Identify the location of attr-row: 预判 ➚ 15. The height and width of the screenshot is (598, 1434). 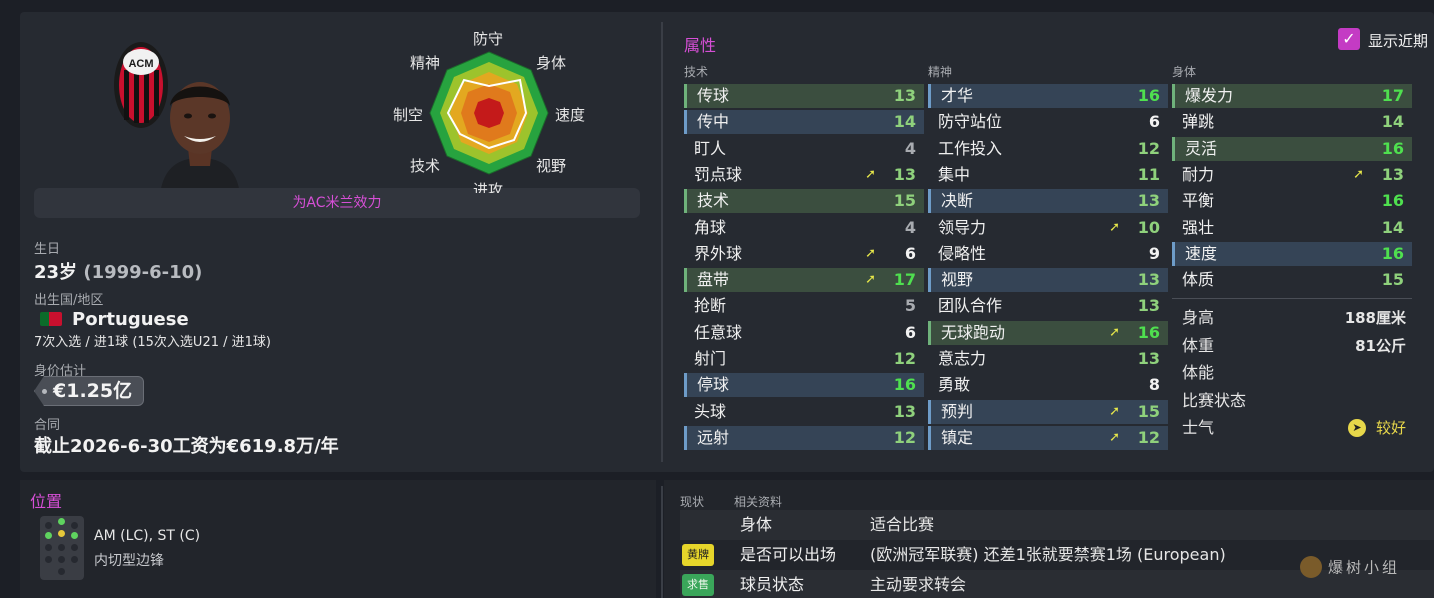
(1048, 411).